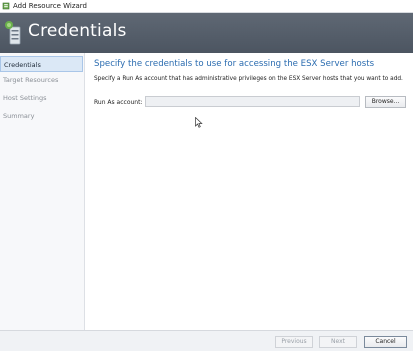 Image resolution: width=413 pixels, height=351 pixels. I want to click on next-button: Next, so click(338, 342).